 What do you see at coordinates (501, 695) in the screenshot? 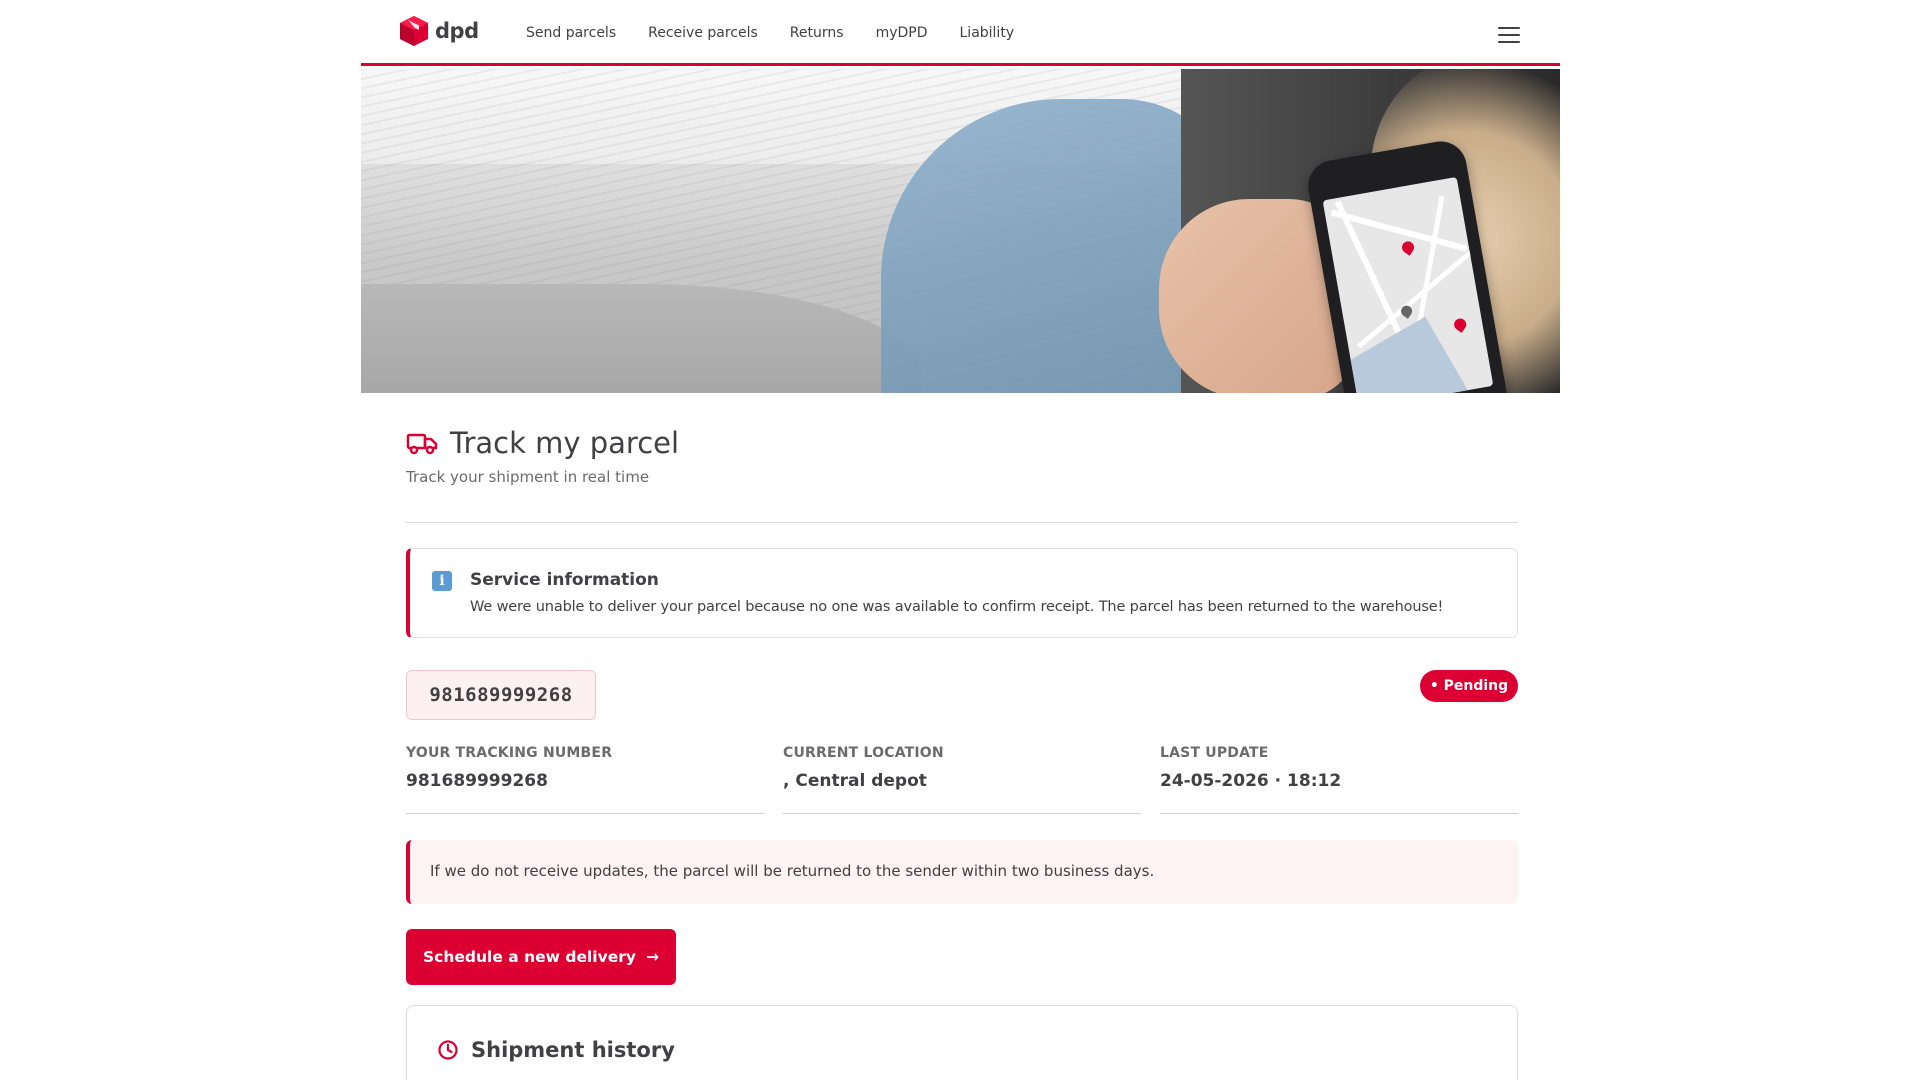
I see `tracking-number-chip: 981689999268` at bounding box center [501, 695].